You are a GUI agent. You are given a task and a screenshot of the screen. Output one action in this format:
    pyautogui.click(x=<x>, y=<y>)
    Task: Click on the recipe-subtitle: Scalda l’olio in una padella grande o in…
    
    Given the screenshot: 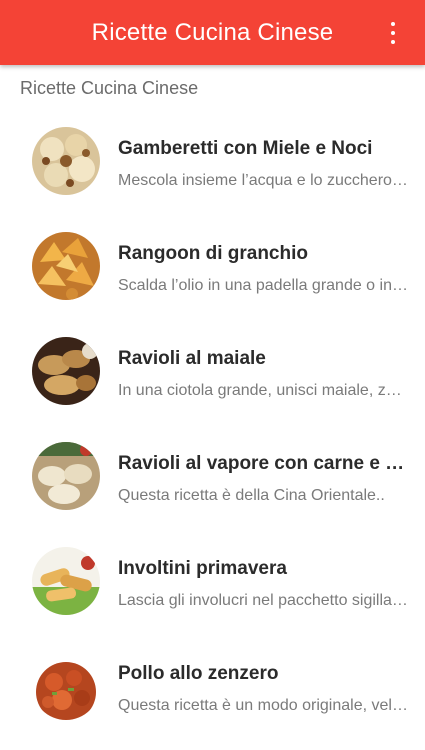 What is the action you would take?
    pyautogui.click(x=264, y=285)
    